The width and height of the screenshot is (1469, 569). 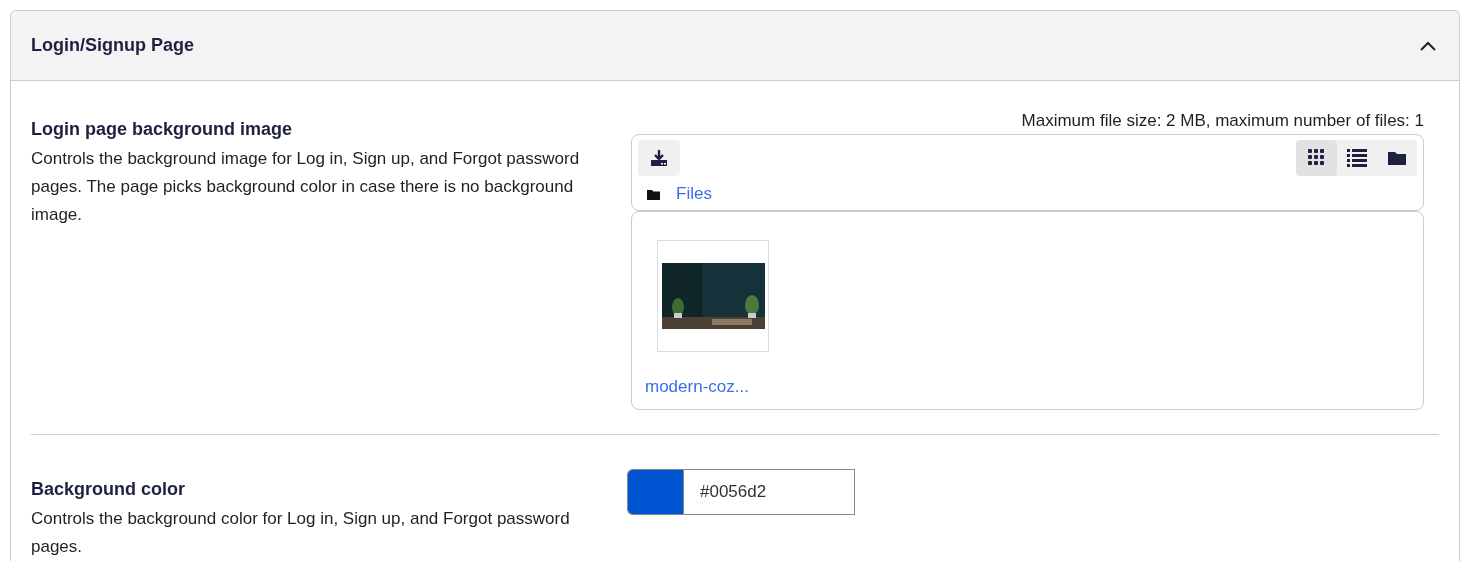 I want to click on file-limits: Maximum file size: 2 MB, maximum number of files: 1, so click(x=1222, y=121).